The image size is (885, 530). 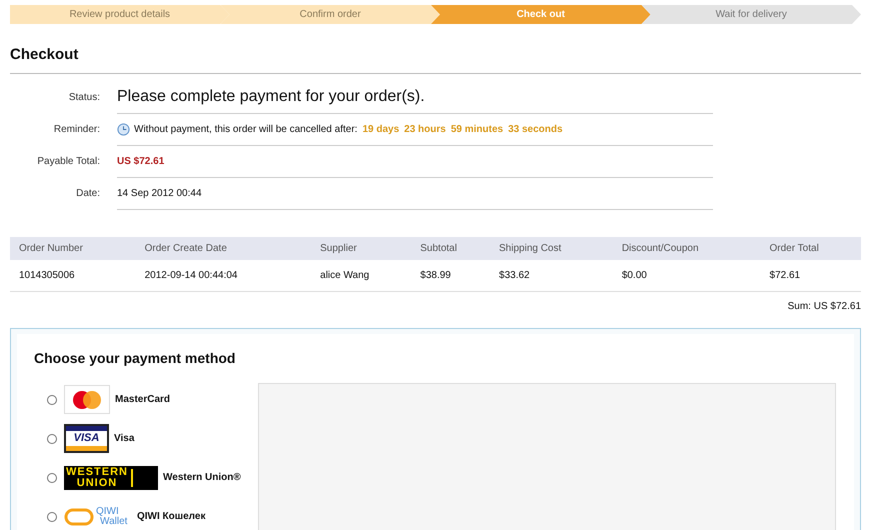 I want to click on payment-method-label: Visa, so click(x=124, y=439).